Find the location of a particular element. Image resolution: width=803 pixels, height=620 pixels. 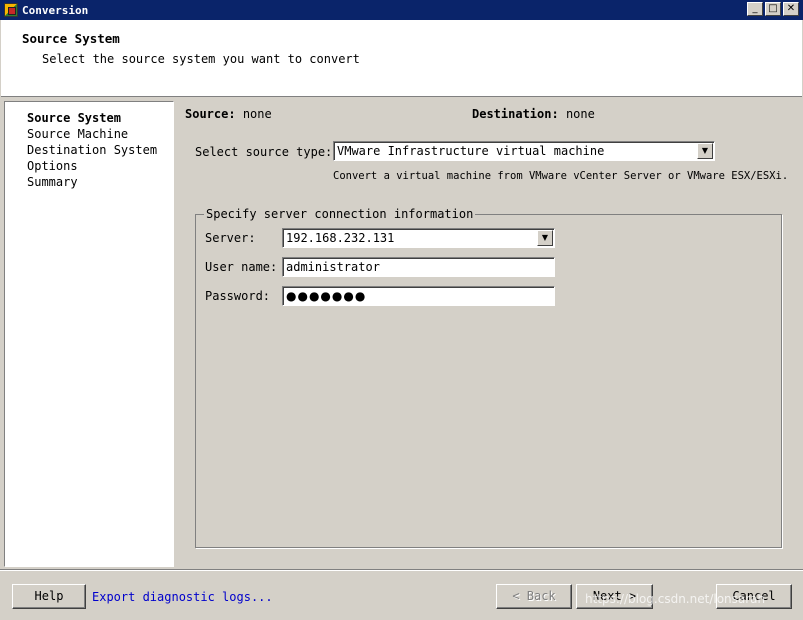

step-source-machine: Source Machine is located at coordinates (100, 134).